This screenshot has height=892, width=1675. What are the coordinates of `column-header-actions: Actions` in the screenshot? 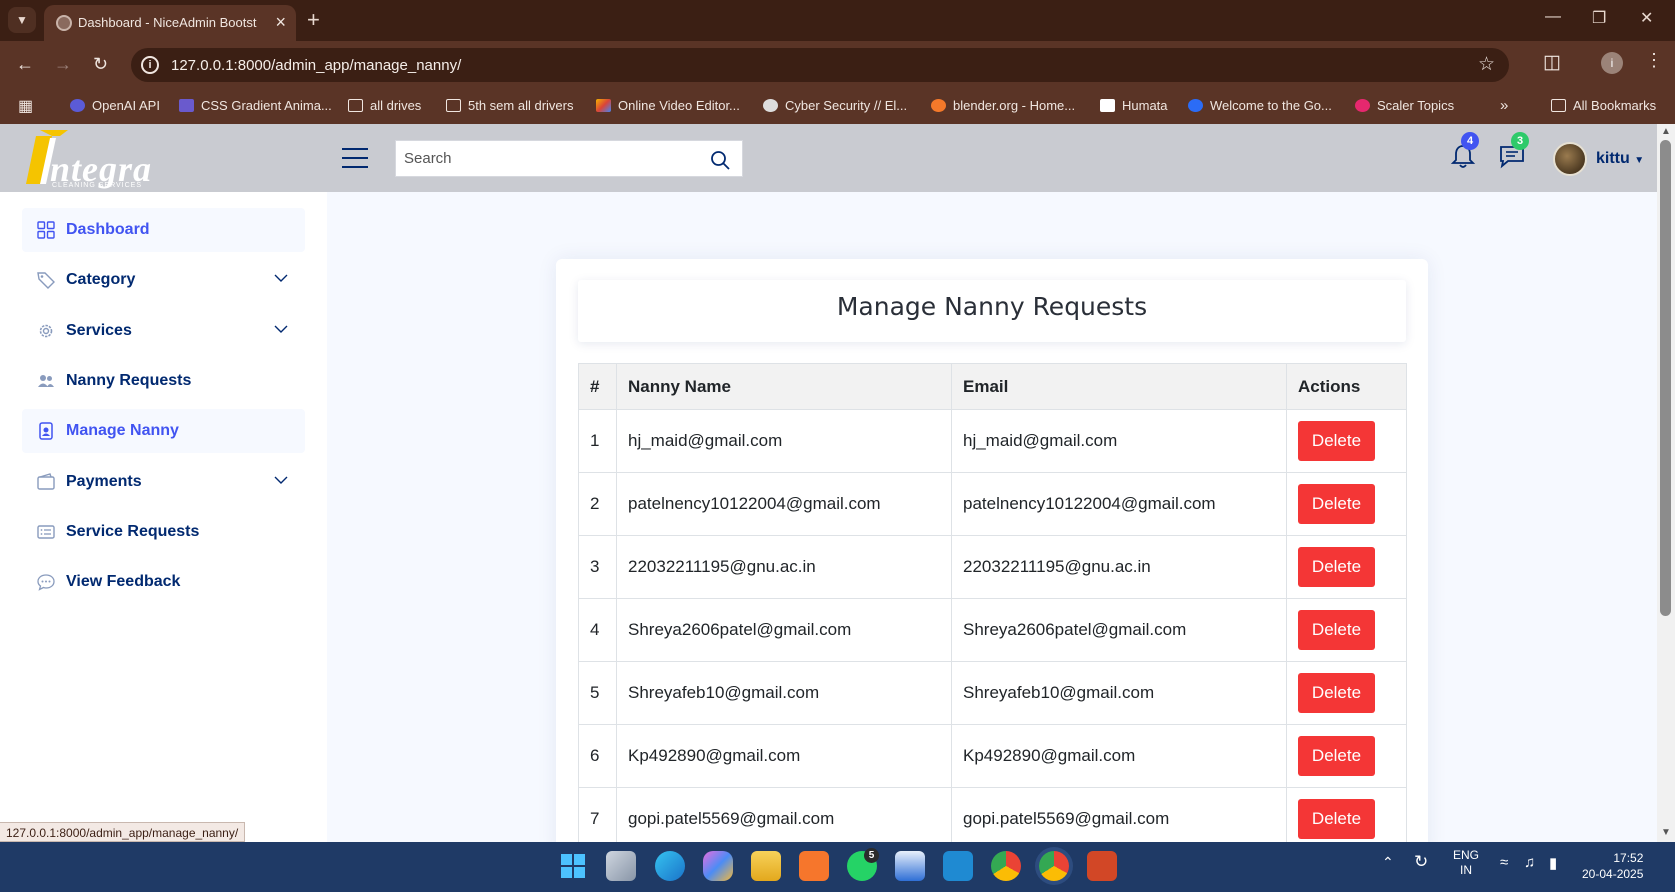 It's located at (1346, 386).